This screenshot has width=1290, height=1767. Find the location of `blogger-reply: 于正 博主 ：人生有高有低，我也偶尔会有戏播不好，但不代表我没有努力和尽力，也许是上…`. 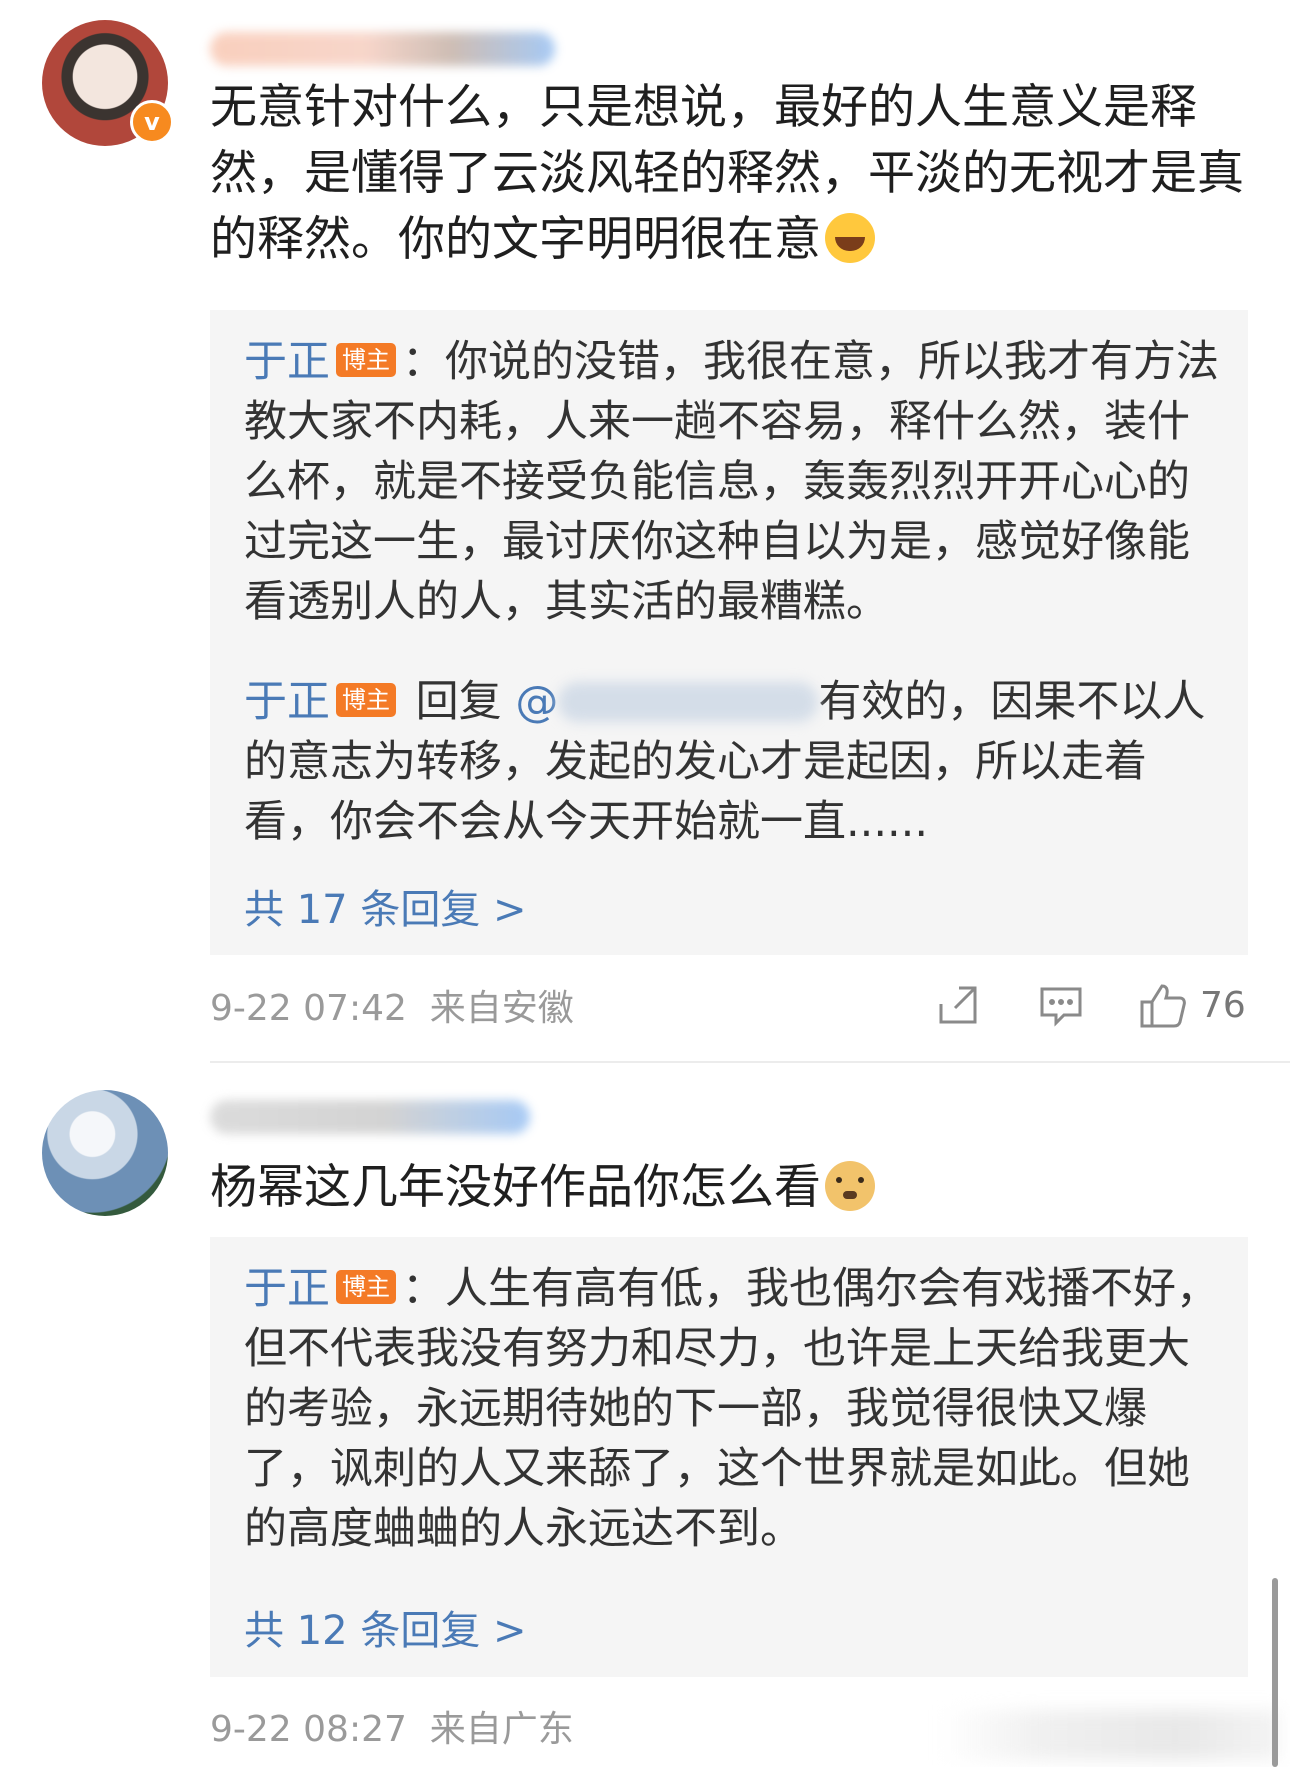

blogger-reply: 于正 博主 ：人生有高有低，我也偶尔会有戏播不好，但不代表我没有努力和尽力，也许是上… is located at coordinates (731, 1409).